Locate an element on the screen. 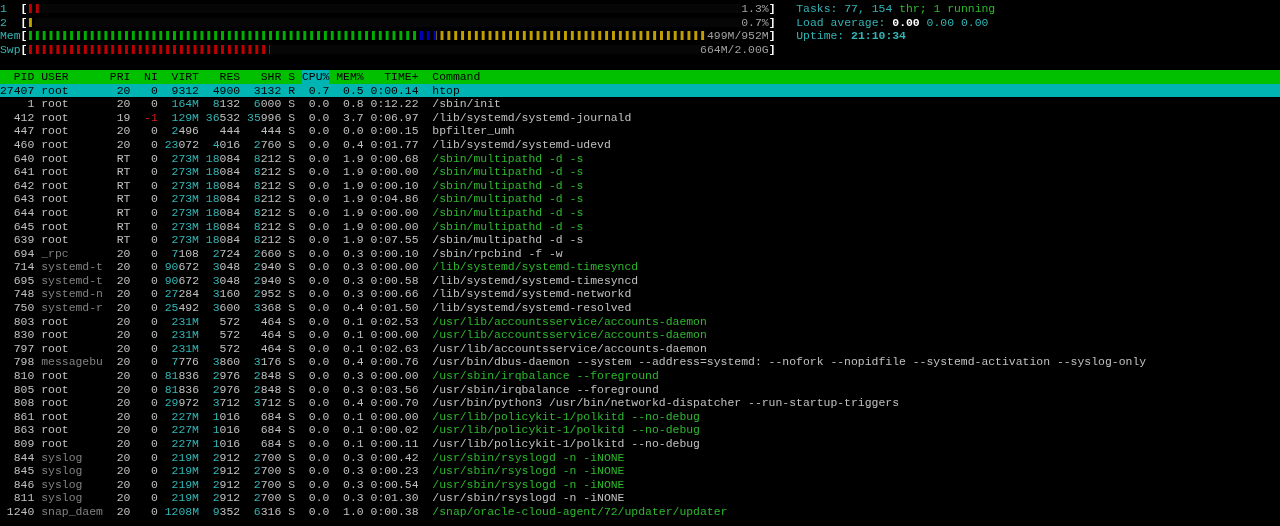 The width and height of the screenshot is (1280, 526). process-user: syslog is located at coordinates (62, 484).